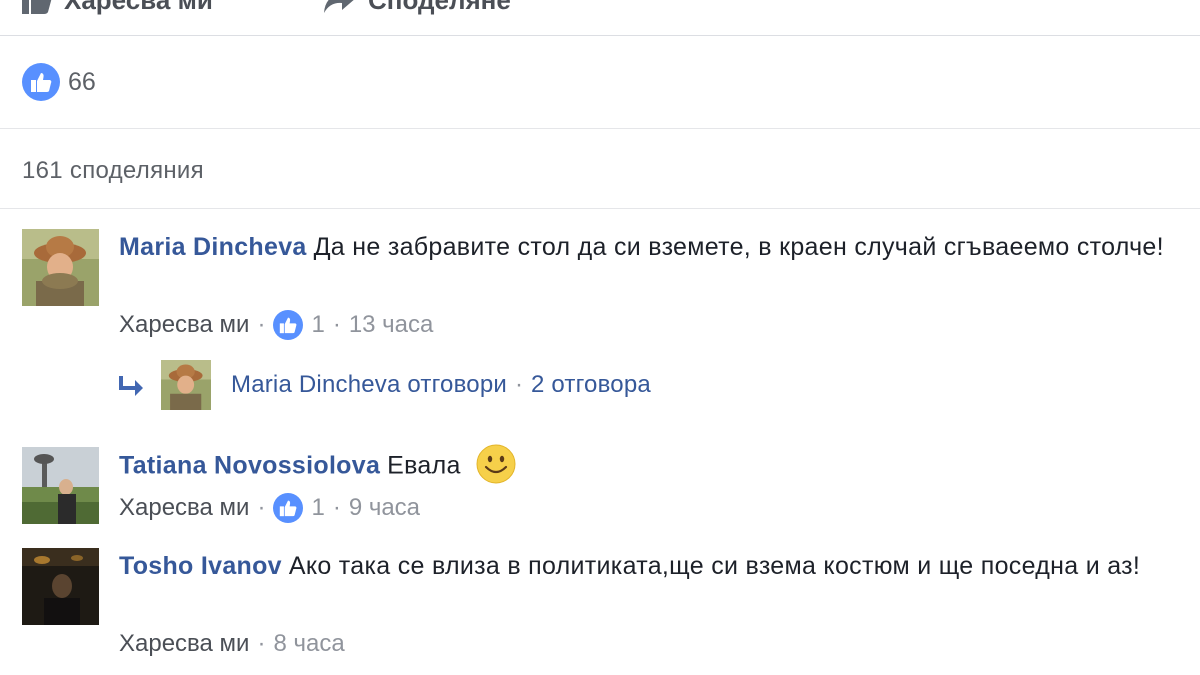 The image size is (1200, 675). I want to click on view-replies-link: Maria Dincheva отговори · 2 отговора, so click(384, 385).